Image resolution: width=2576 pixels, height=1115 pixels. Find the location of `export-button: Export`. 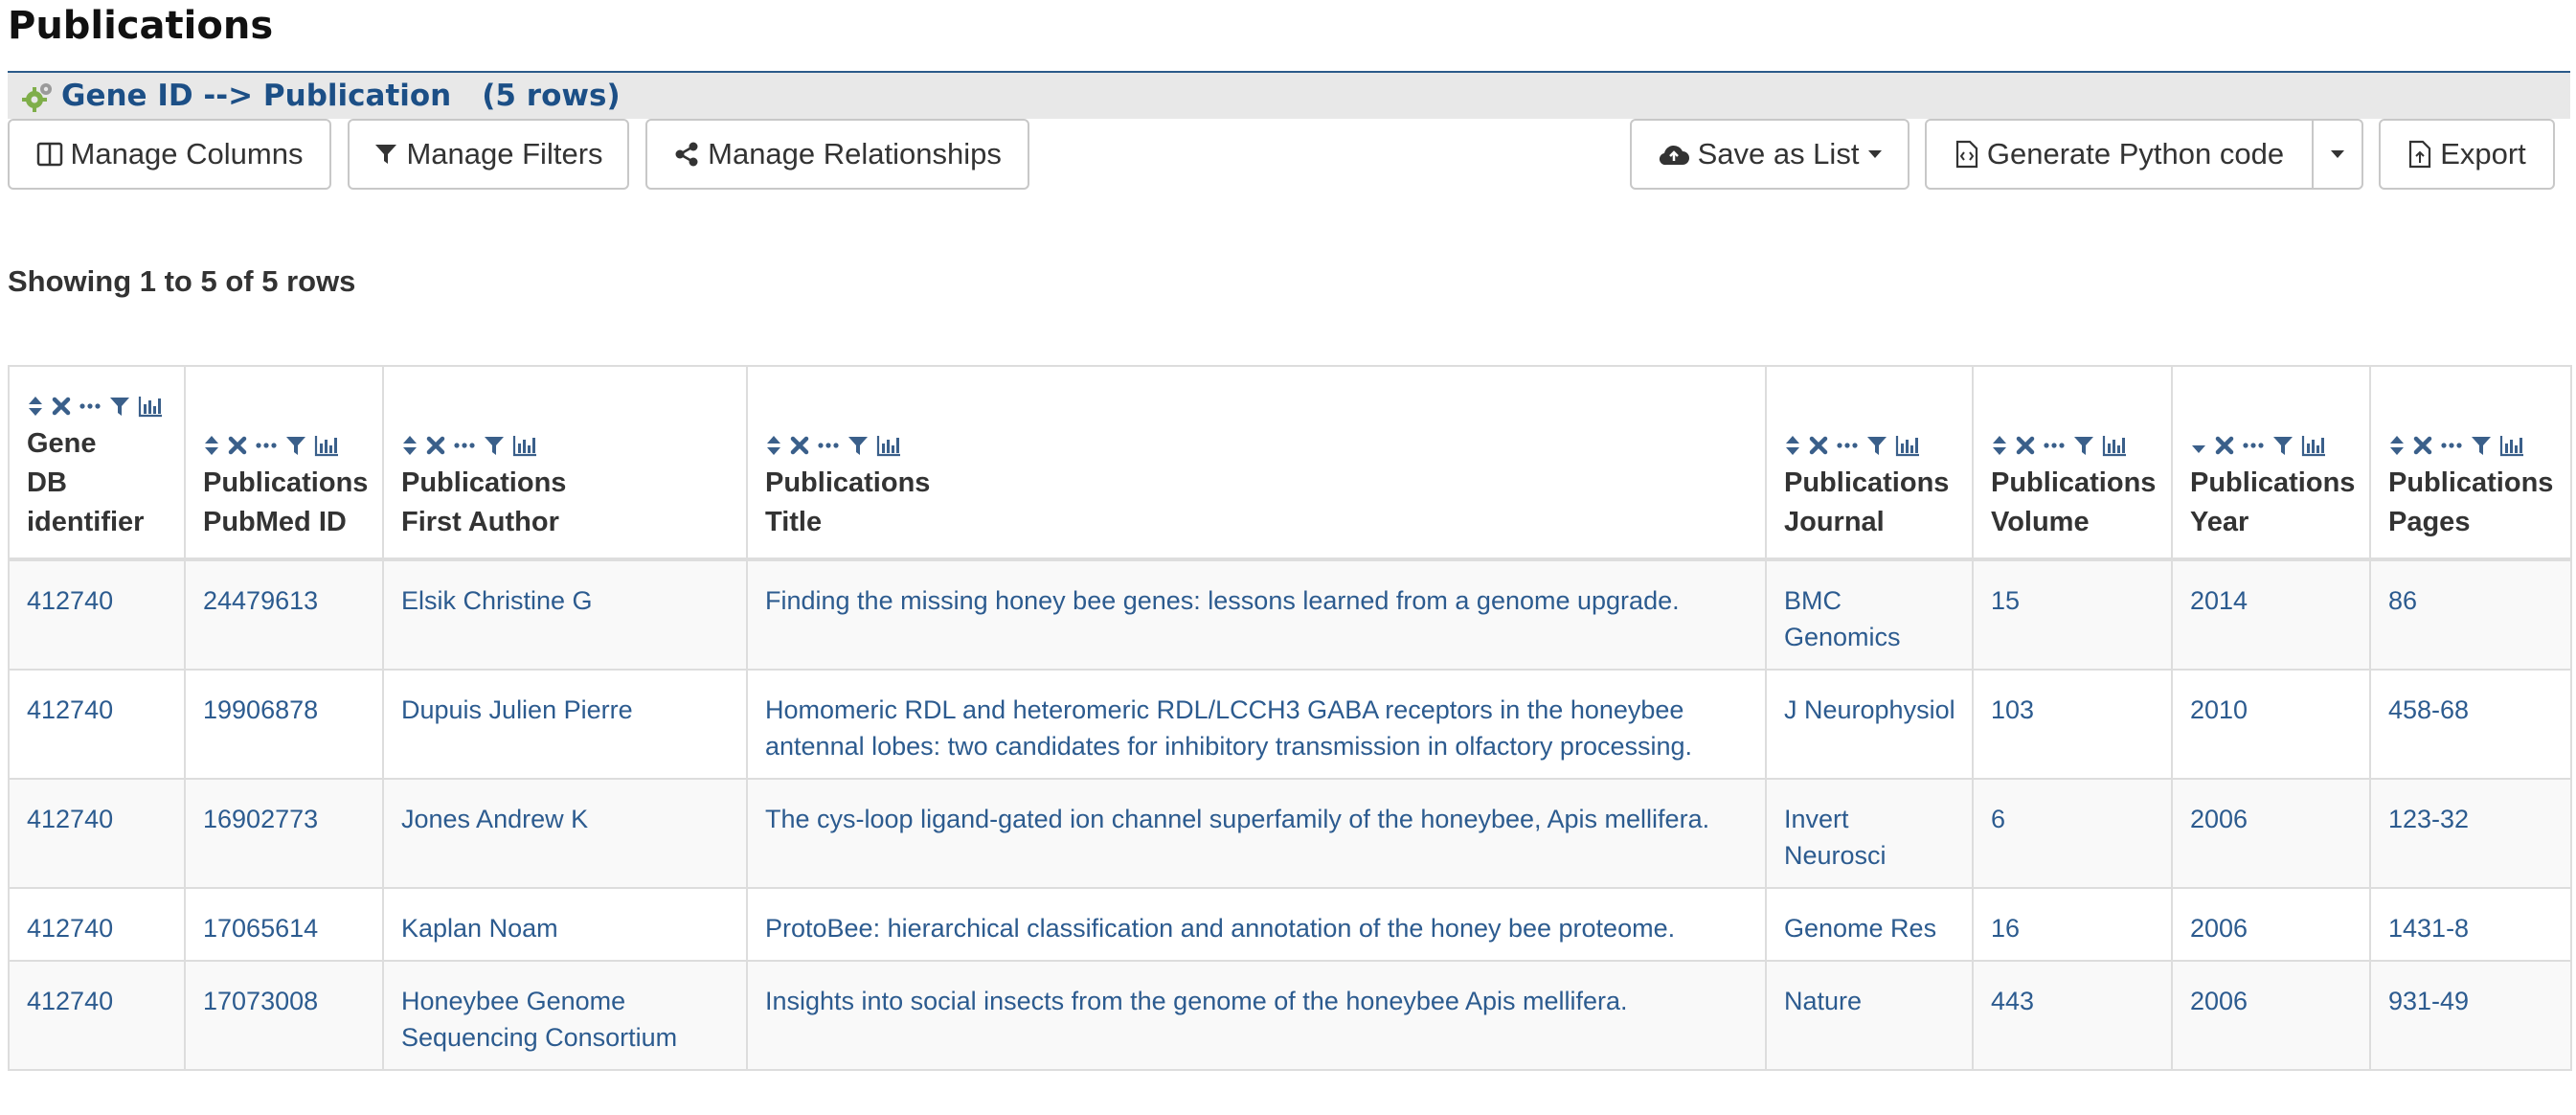

export-button: Export is located at coordinates (2467, 155).